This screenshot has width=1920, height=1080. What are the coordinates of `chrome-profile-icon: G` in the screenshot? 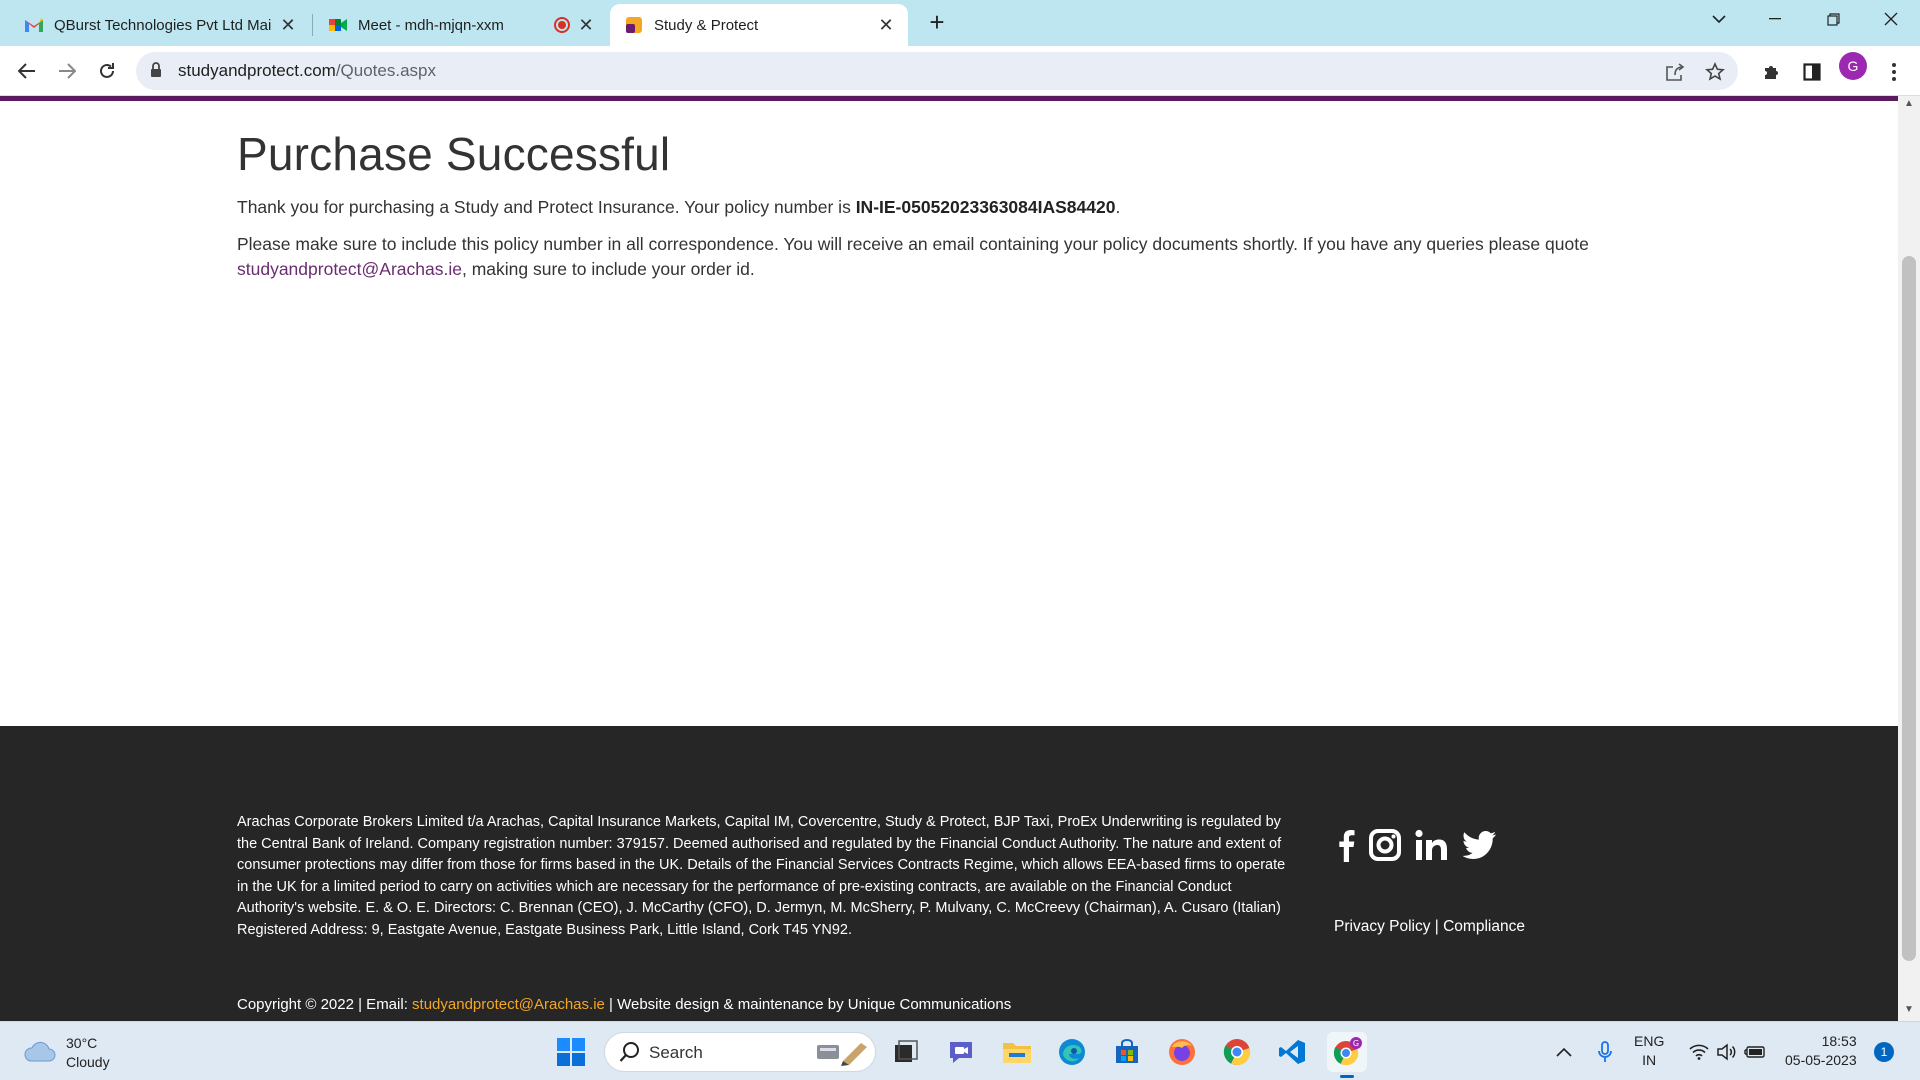 It's located at (1347, 1052).